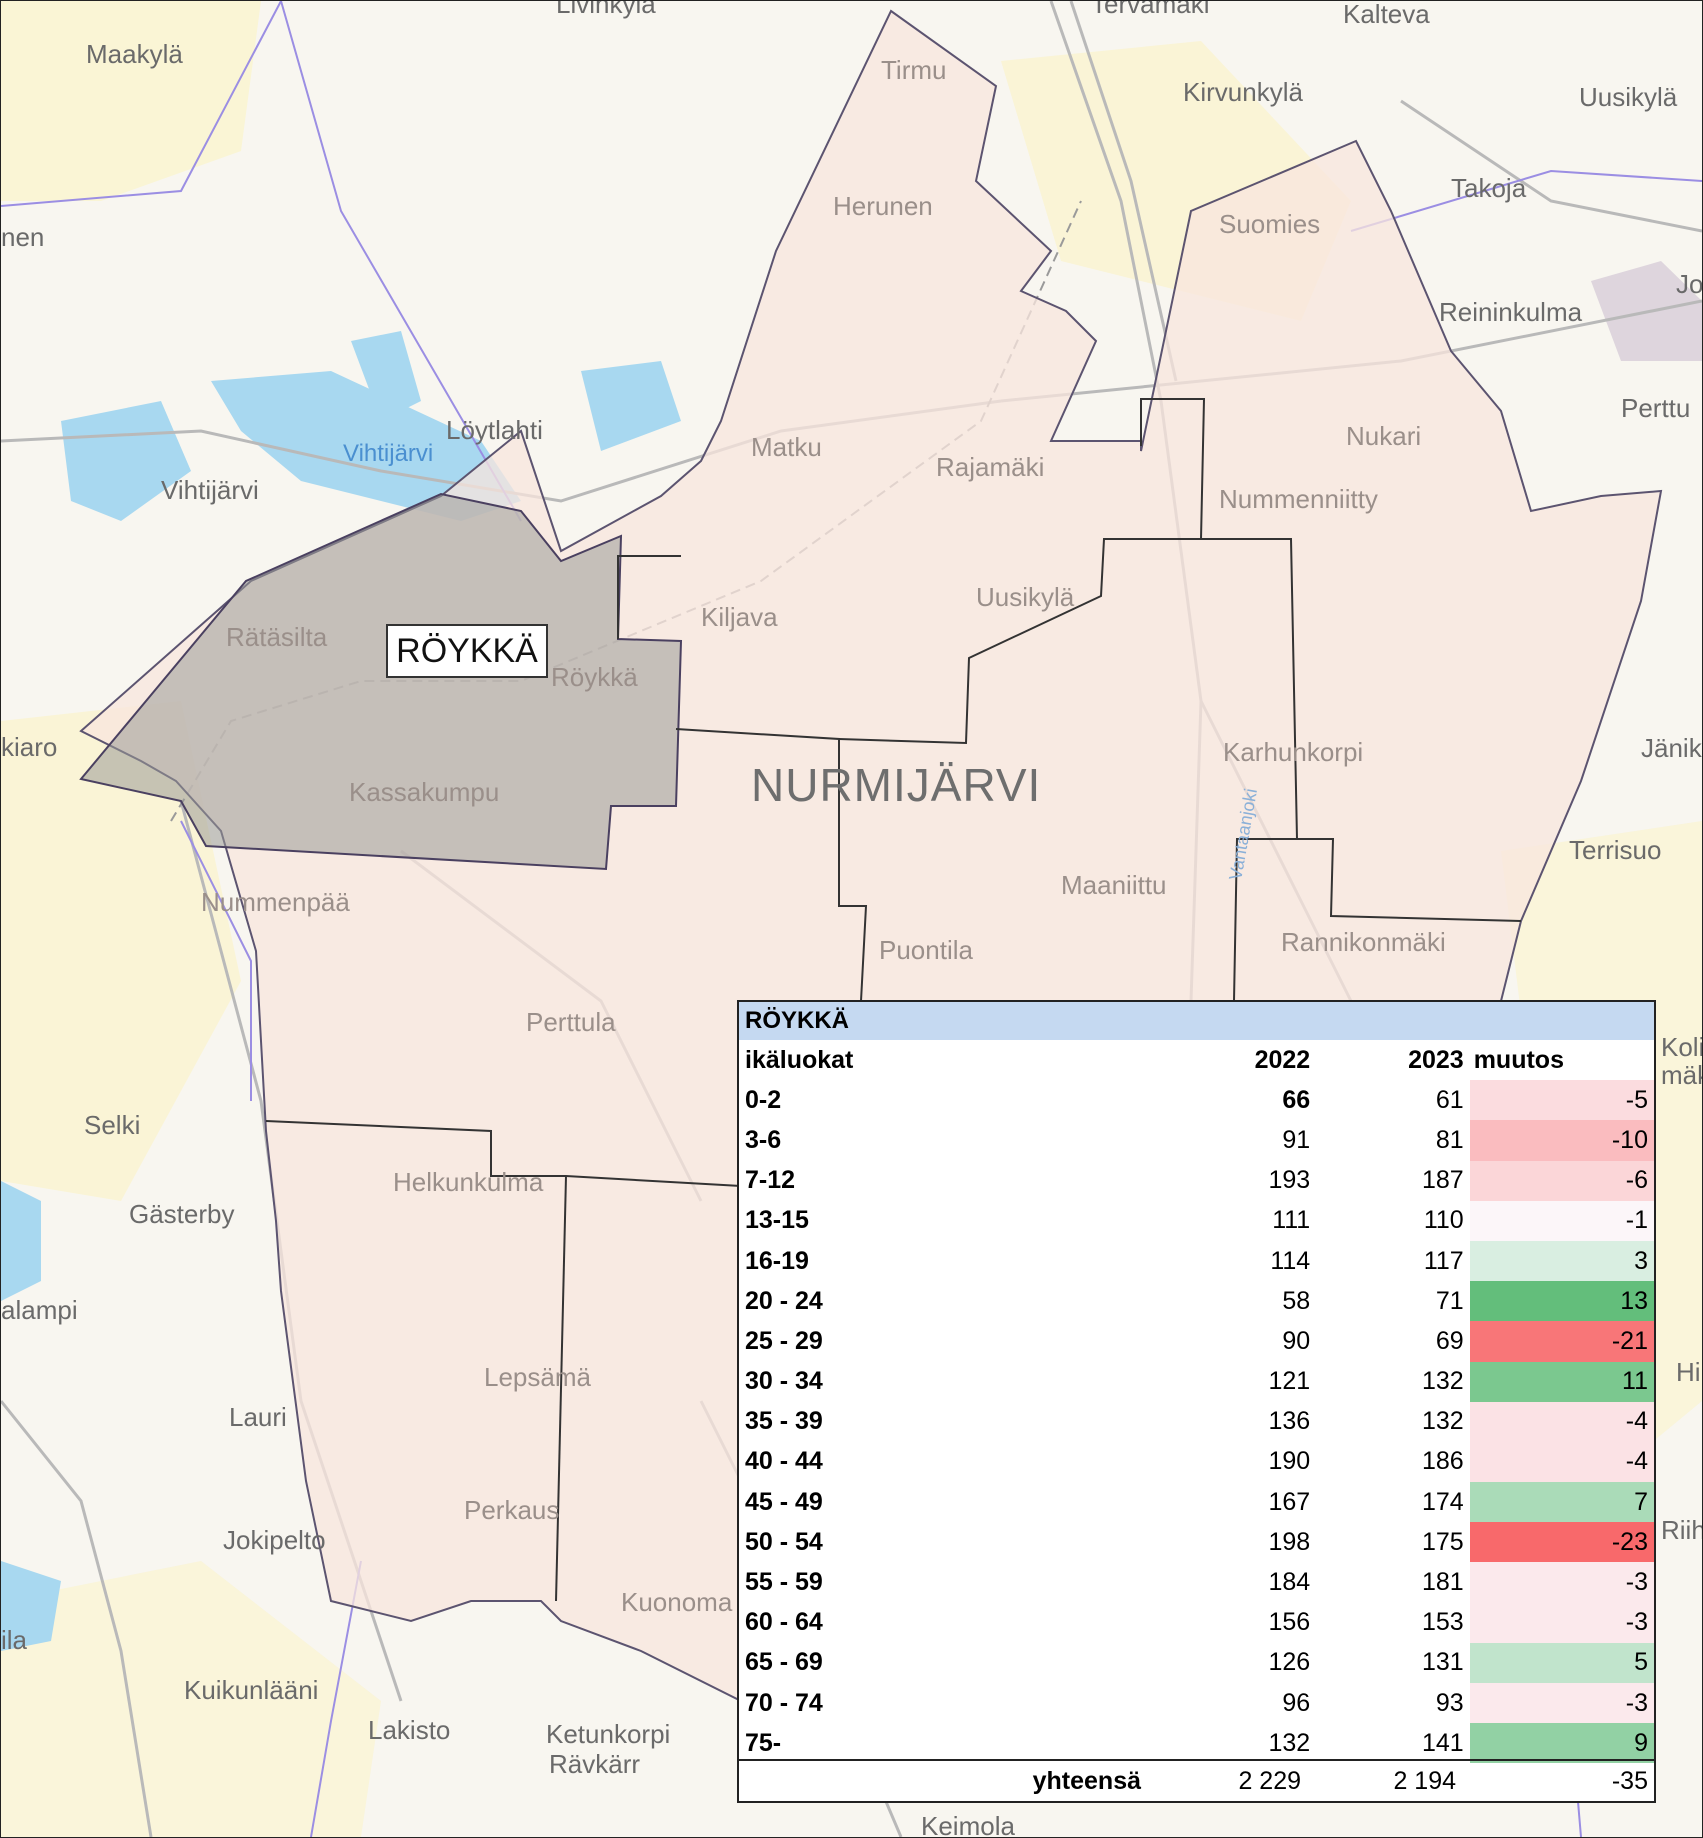  I want to click on value-2022: 58, so click(1296, 1300).